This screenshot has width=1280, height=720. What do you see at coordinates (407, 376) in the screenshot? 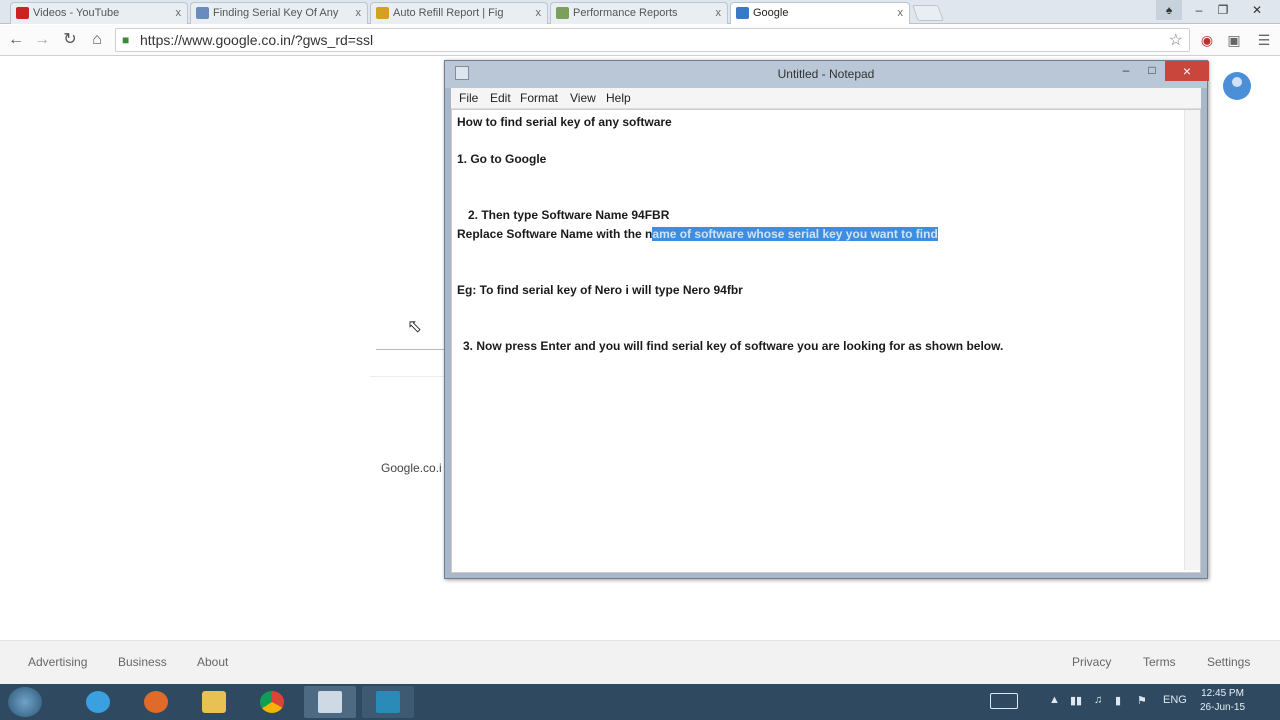
I see `divider` at bounding box center [407, 376].